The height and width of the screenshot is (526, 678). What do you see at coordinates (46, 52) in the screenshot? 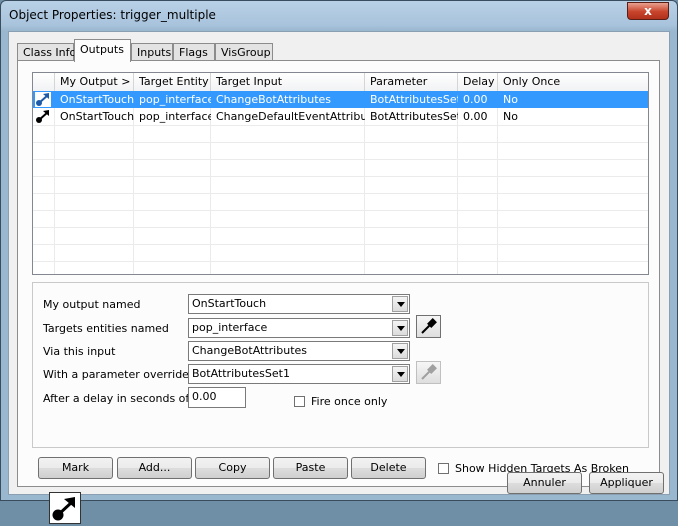
I see `tab-class-info: Class Info` at bounding box center [46, 52].